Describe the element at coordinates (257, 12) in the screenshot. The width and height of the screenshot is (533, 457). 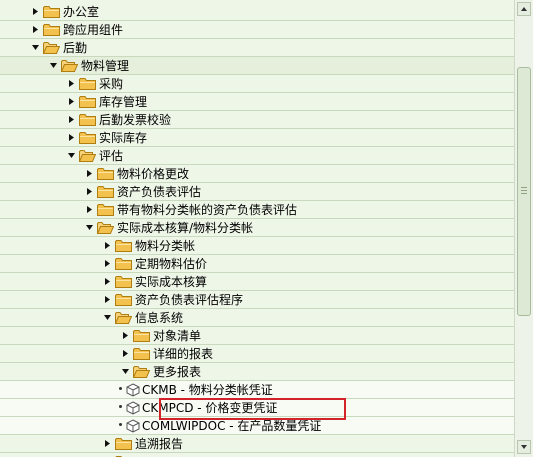
I see `tree-folder-item: 办公室` at that location.